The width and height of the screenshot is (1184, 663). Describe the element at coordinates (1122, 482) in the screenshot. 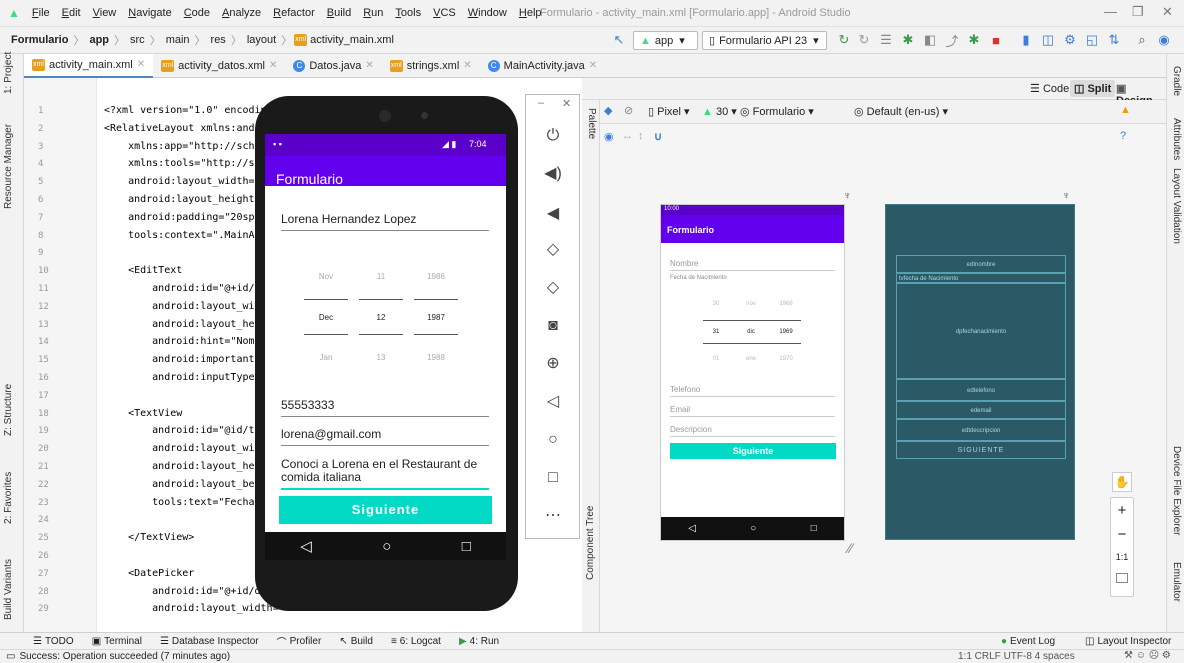

I see `pan-hand-icon: ✋` at that location.